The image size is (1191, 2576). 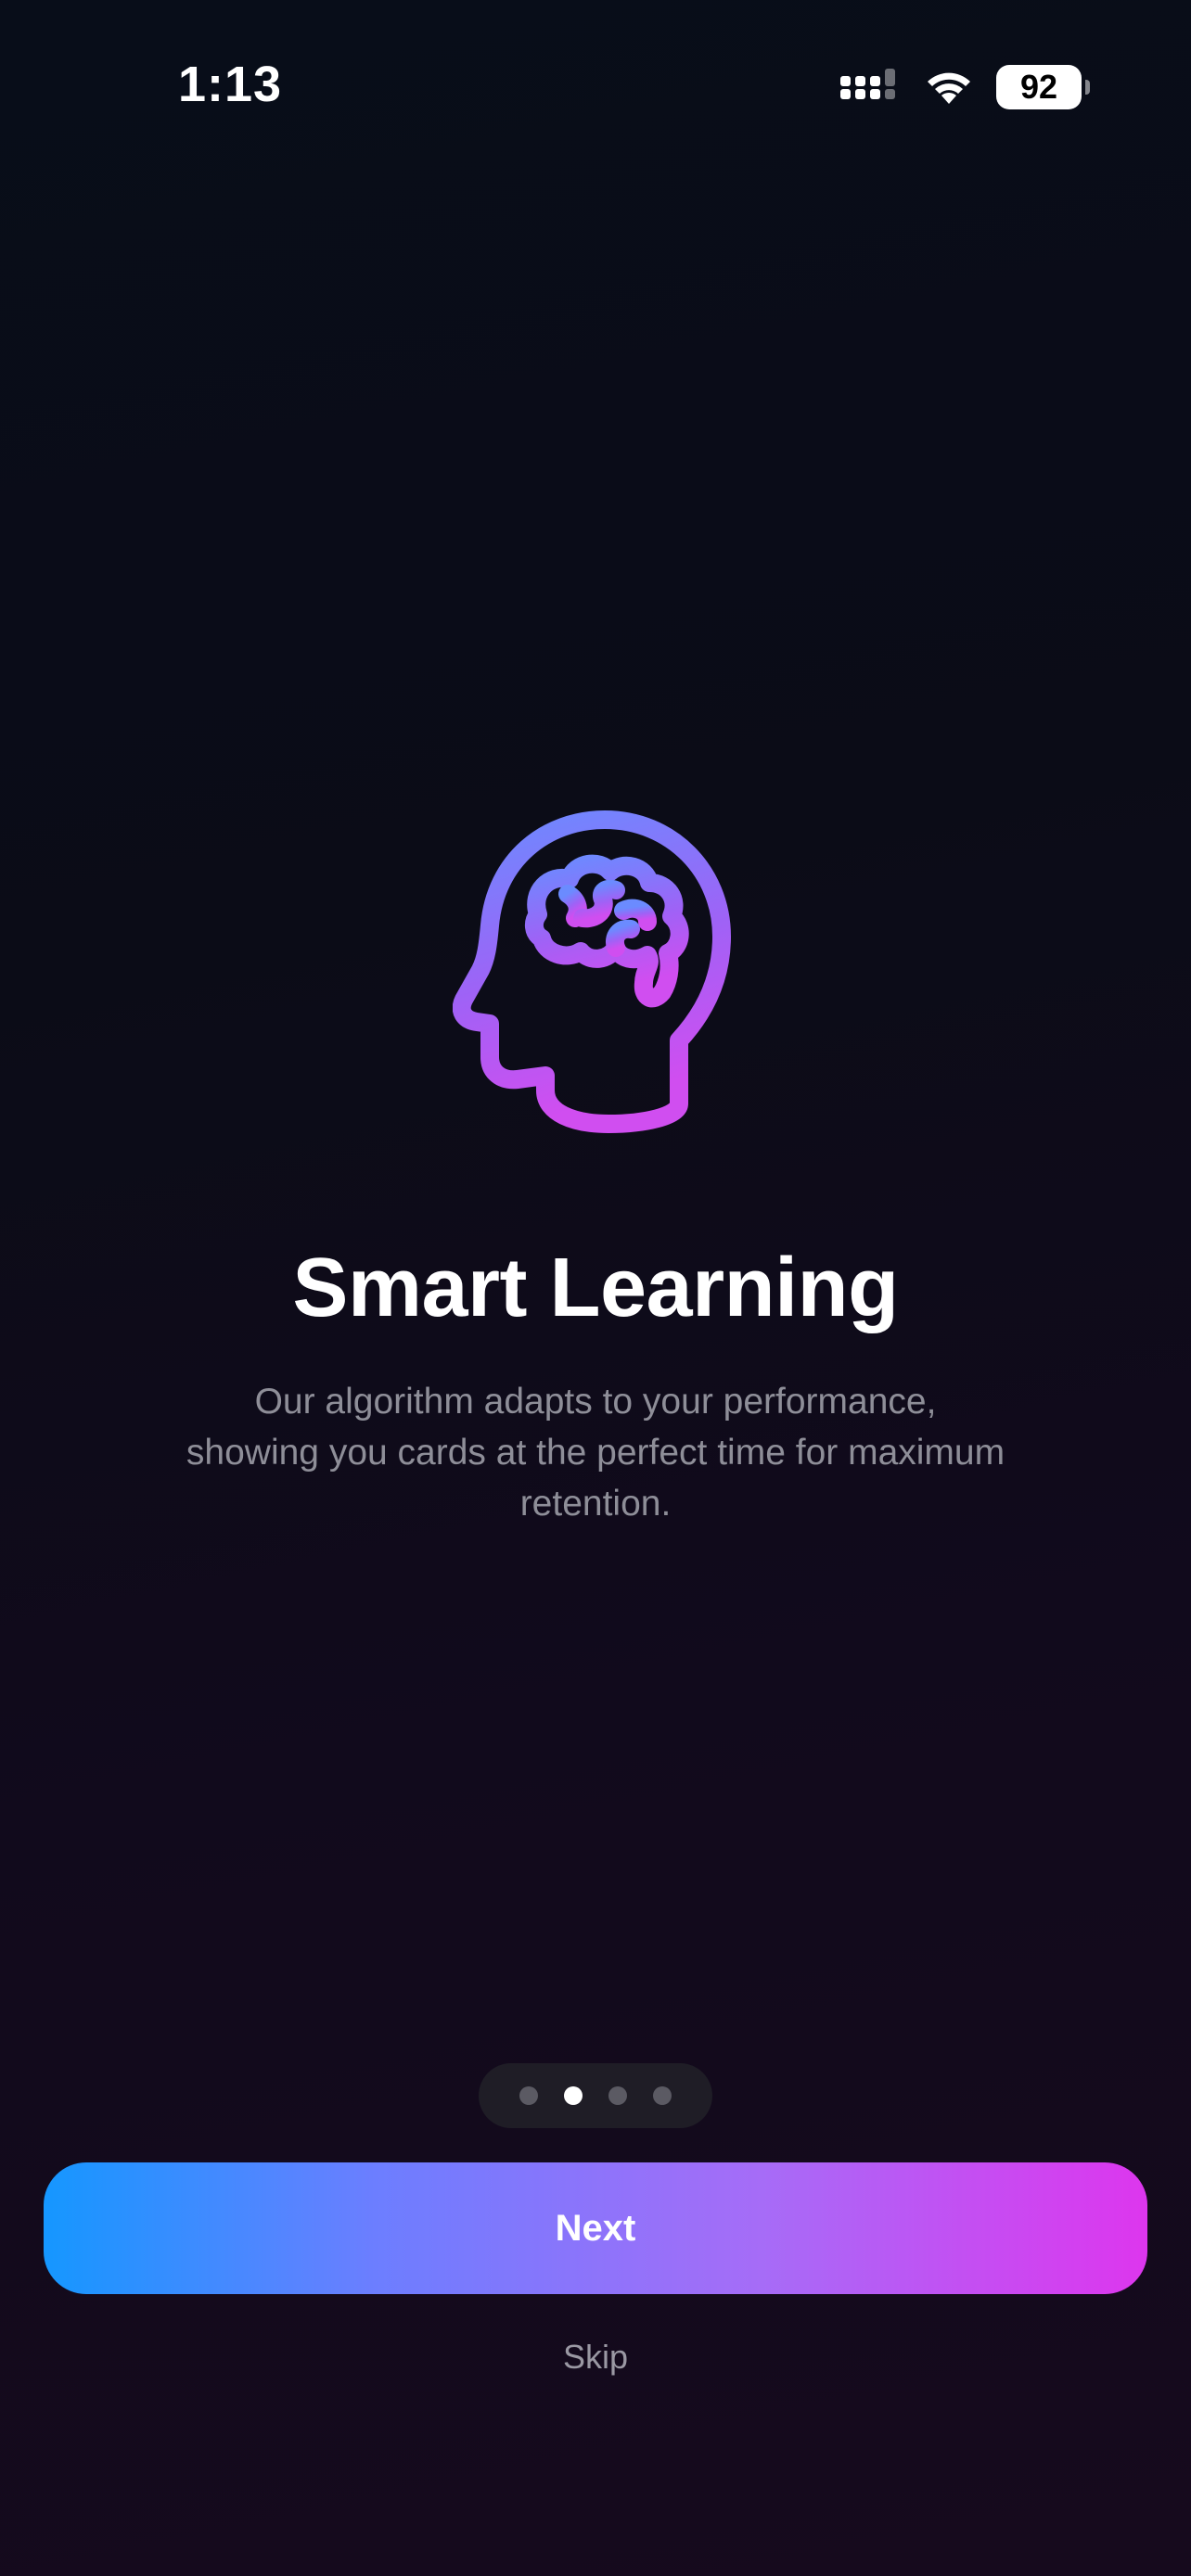 I want to click on battery-level: 92, so click(x=1038, y=87).